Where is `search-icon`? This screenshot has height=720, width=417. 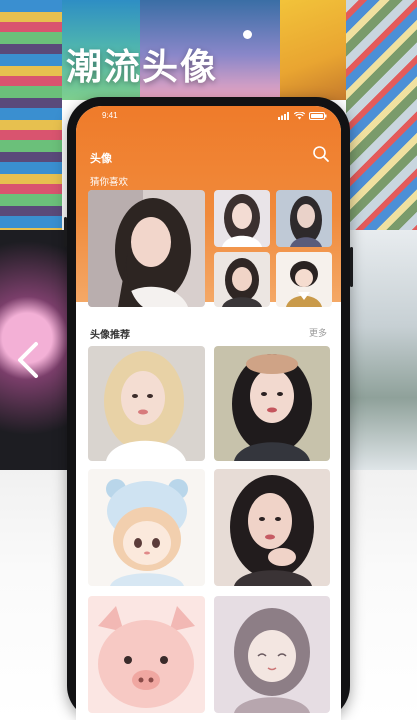
search-icon is located at coordinates (321, 154).